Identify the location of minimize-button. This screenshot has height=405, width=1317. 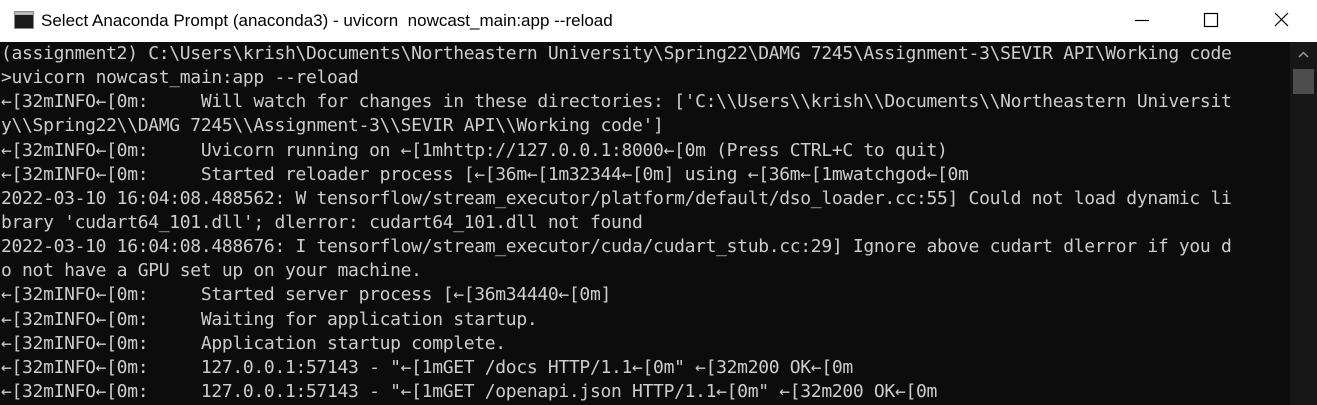
(1142, 21).